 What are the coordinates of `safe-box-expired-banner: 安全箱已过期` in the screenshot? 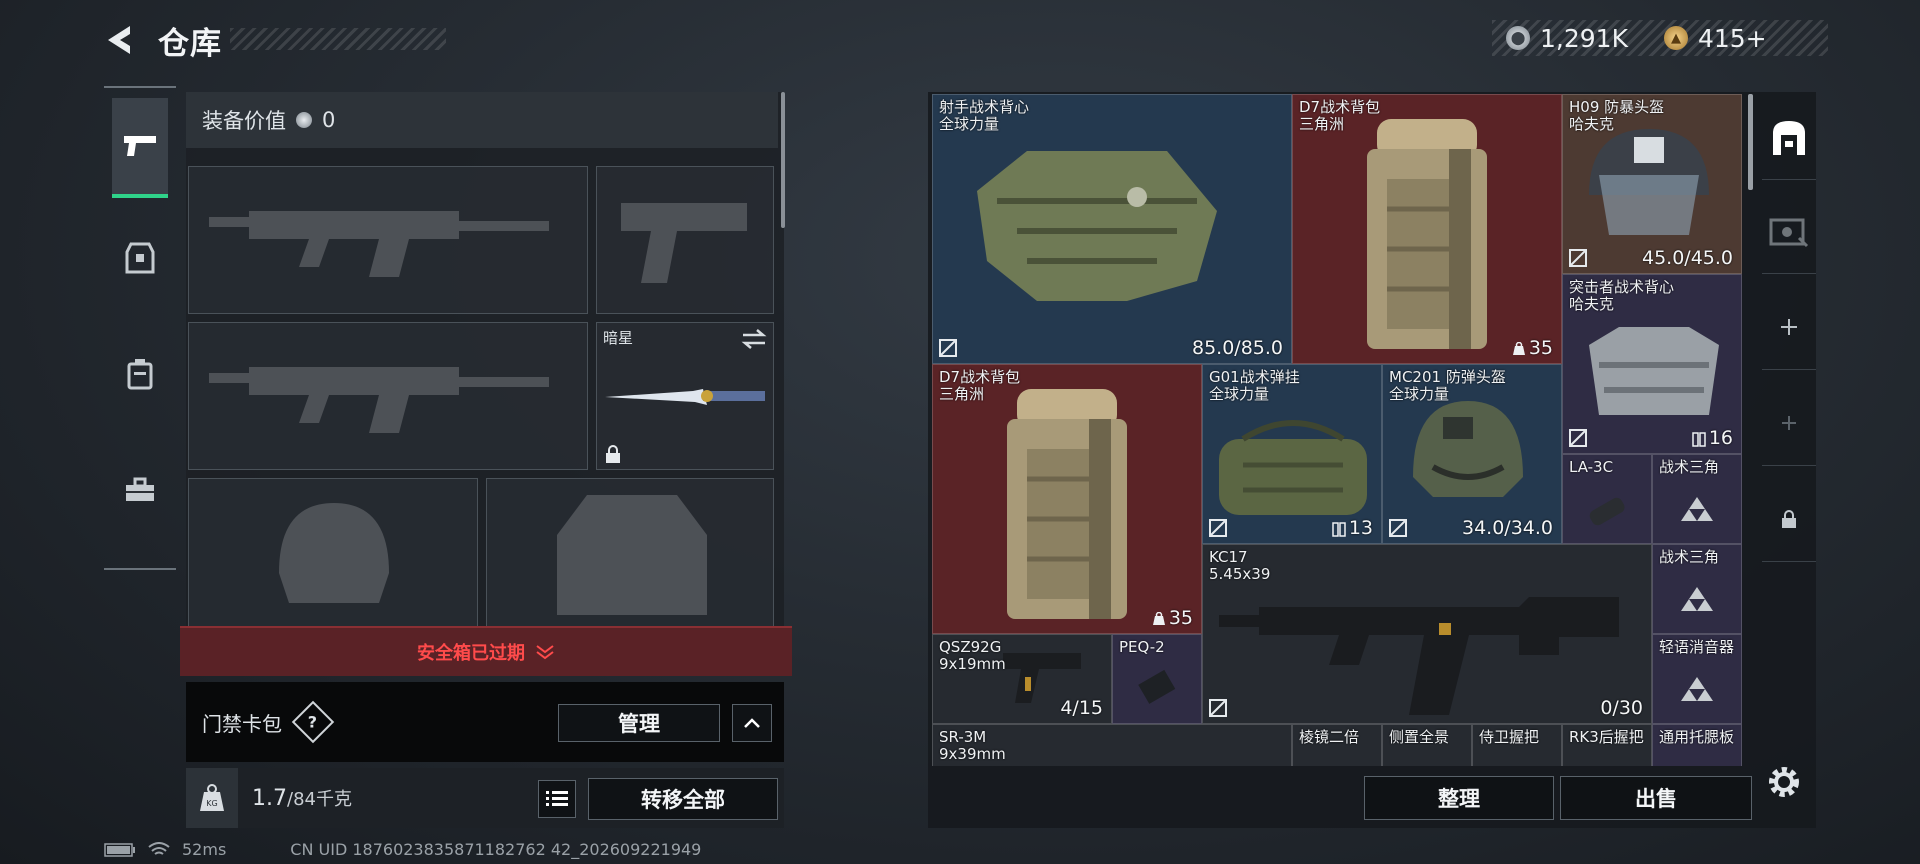 It's located at (486, 651).